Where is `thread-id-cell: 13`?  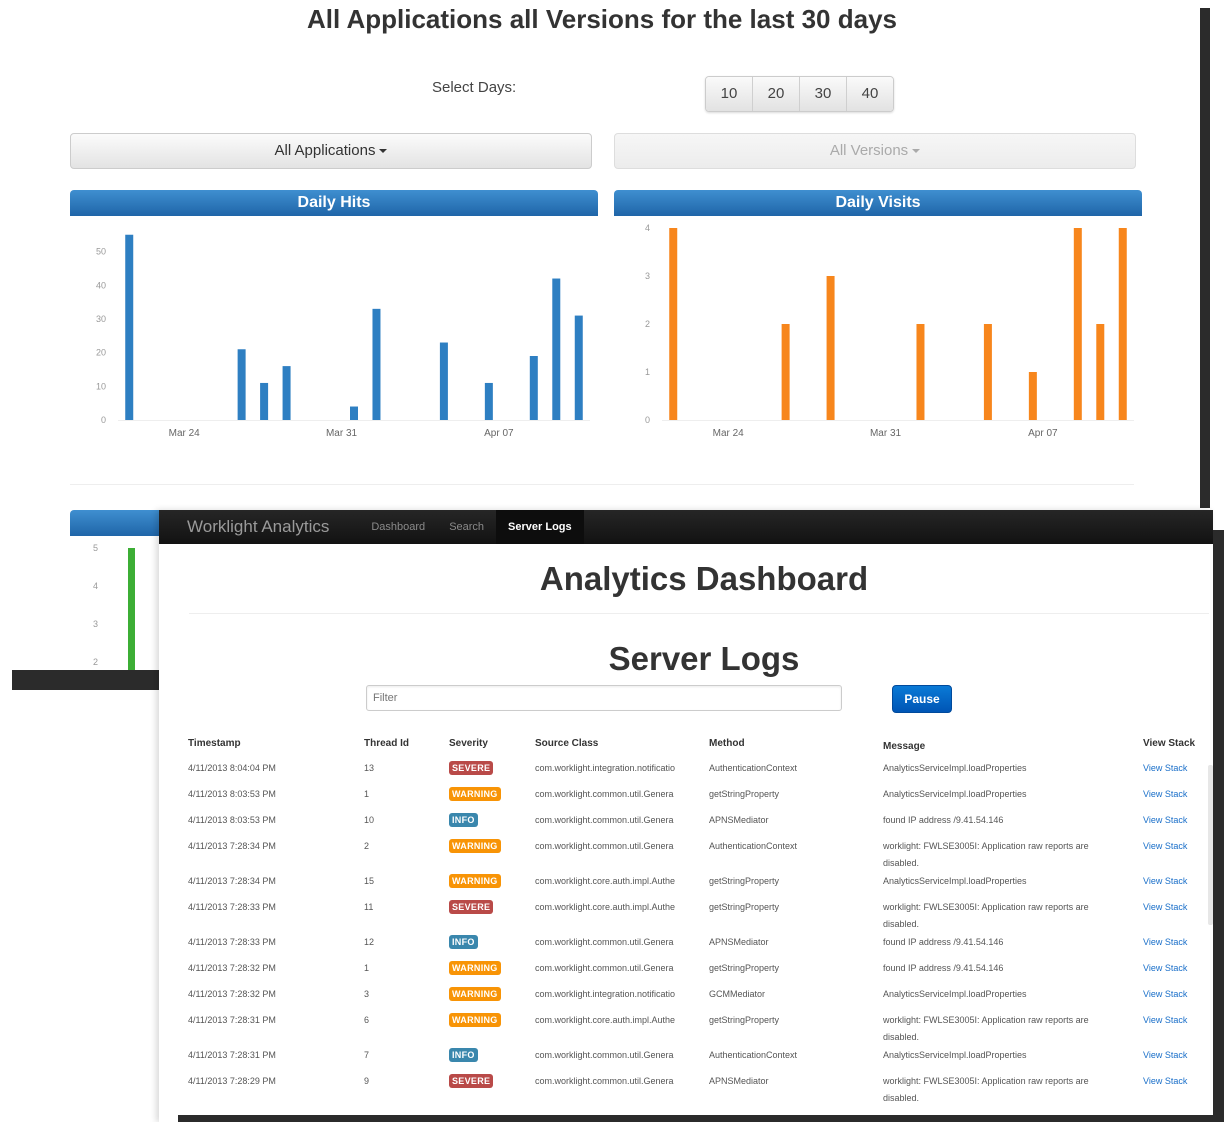
thread-id-cell: 13 is located at coordinates (369, 768).